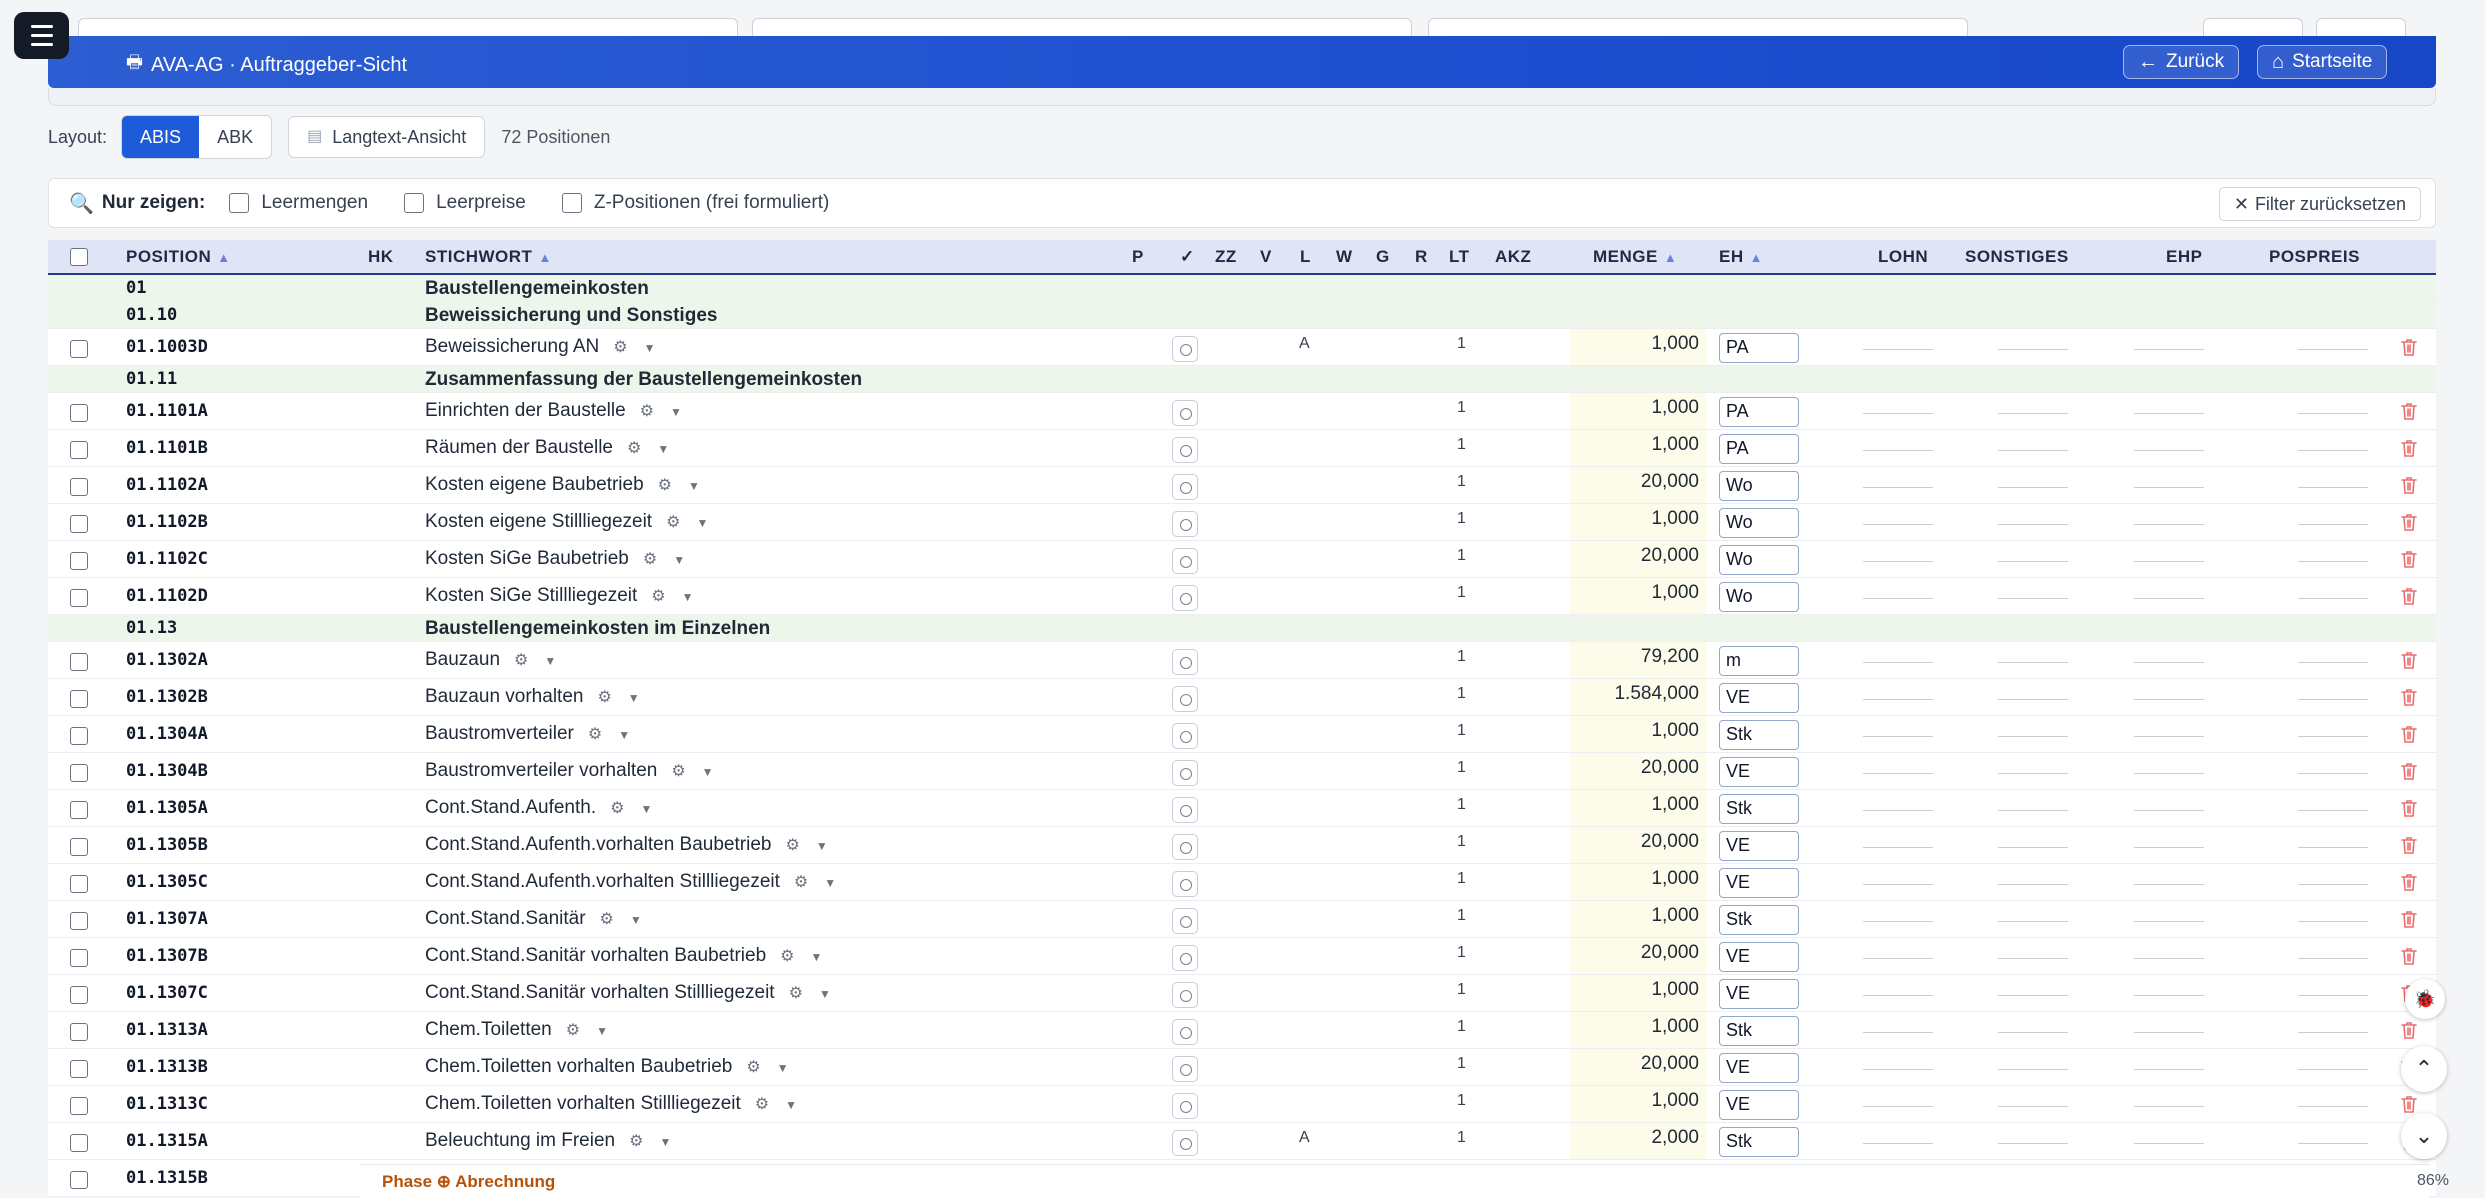 The width and height of the screenshot is (2485, 1198). I want to click on col-eh: EH ▲, so click(1741, 256).